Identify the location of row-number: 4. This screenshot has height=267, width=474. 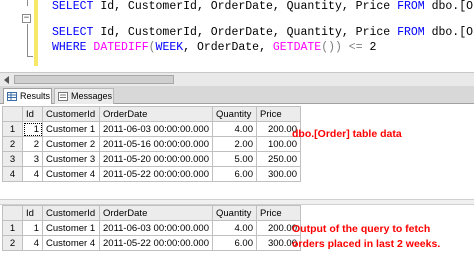
(12, 174).